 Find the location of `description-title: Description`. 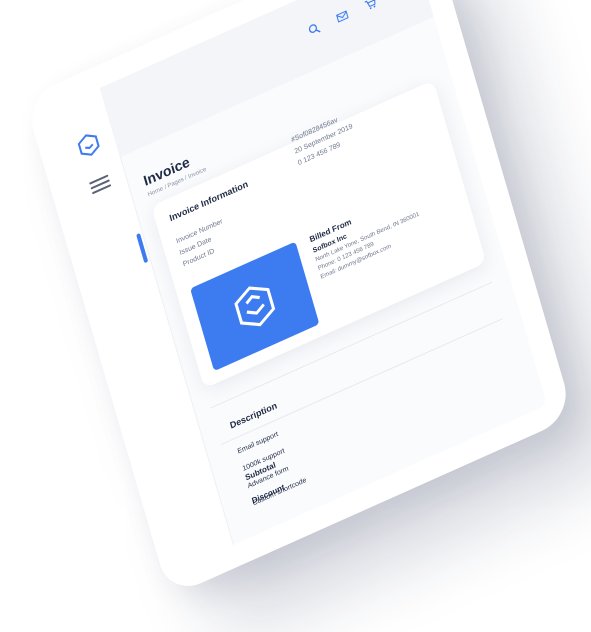

description-title: Description is located at coordinates (253, 415).